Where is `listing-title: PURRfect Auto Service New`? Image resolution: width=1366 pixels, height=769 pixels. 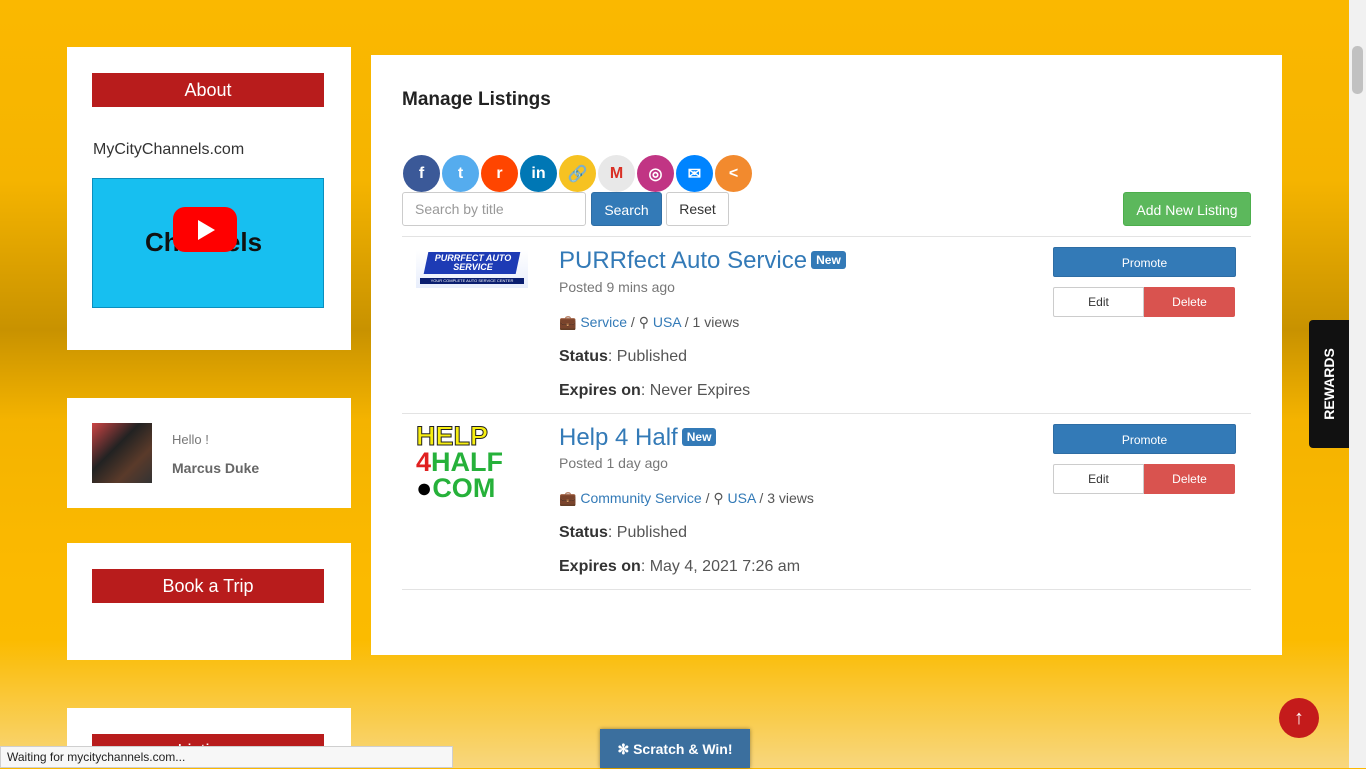
listing-title: PURRfect Auto Service New is located at coordinates (702, 261).